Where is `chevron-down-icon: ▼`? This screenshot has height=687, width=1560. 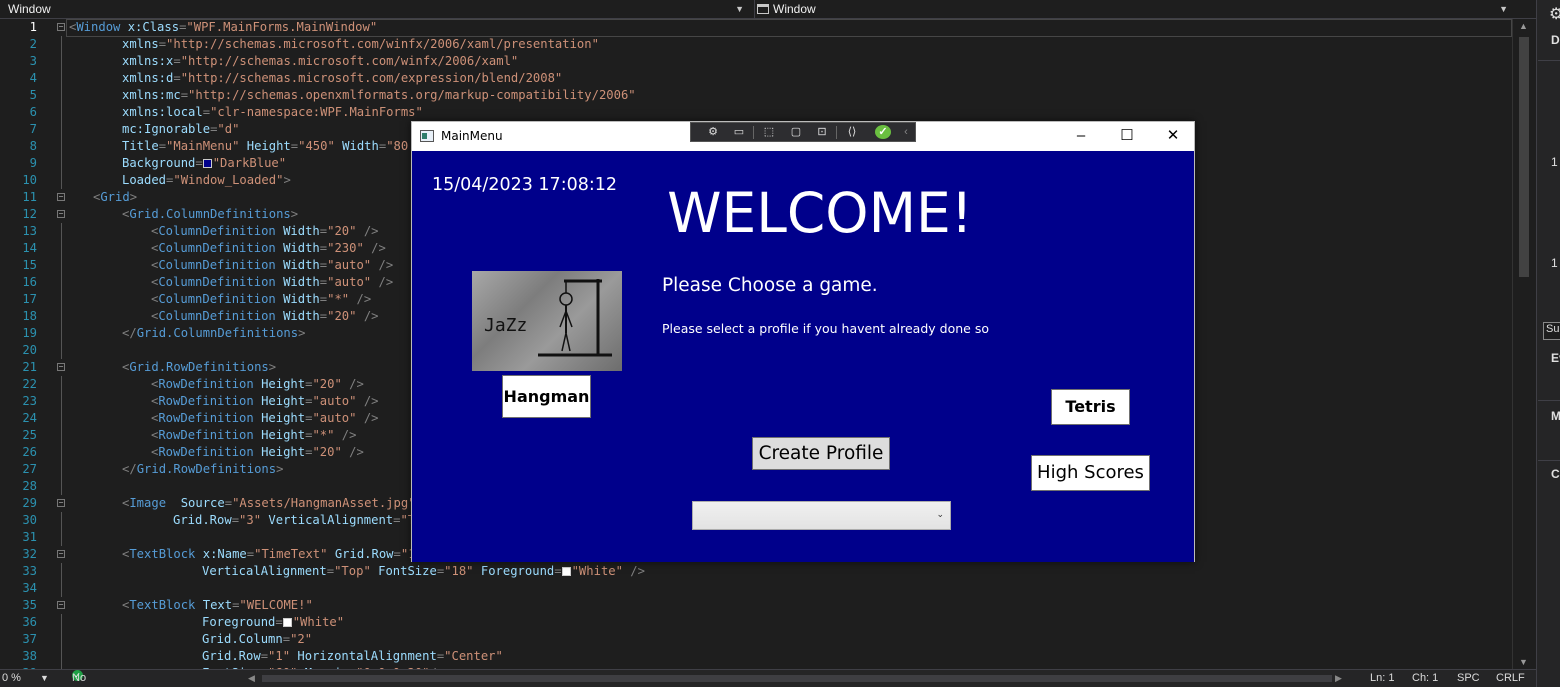
chevron-down-icon: ▼ is located at coordinates (44, 678).